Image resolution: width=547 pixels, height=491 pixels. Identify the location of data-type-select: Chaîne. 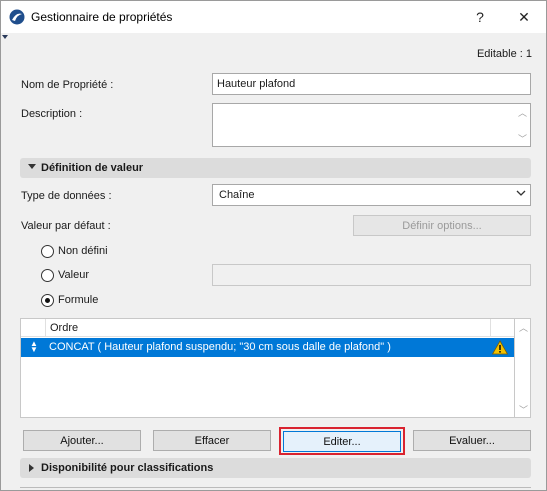
(371, 195).